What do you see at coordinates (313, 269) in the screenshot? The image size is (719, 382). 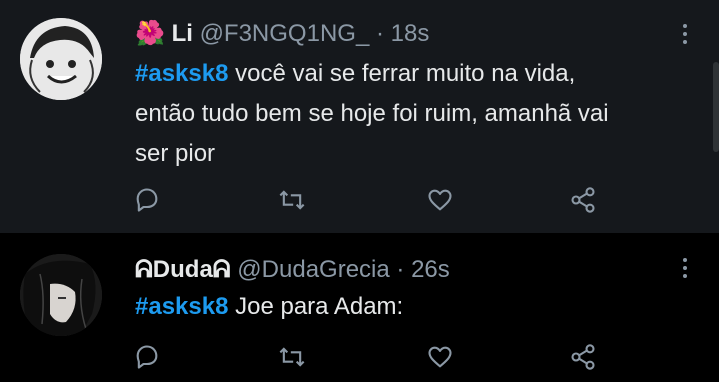 I see `user-handle: @DudaGrecia` at bounding box center [313, 269].